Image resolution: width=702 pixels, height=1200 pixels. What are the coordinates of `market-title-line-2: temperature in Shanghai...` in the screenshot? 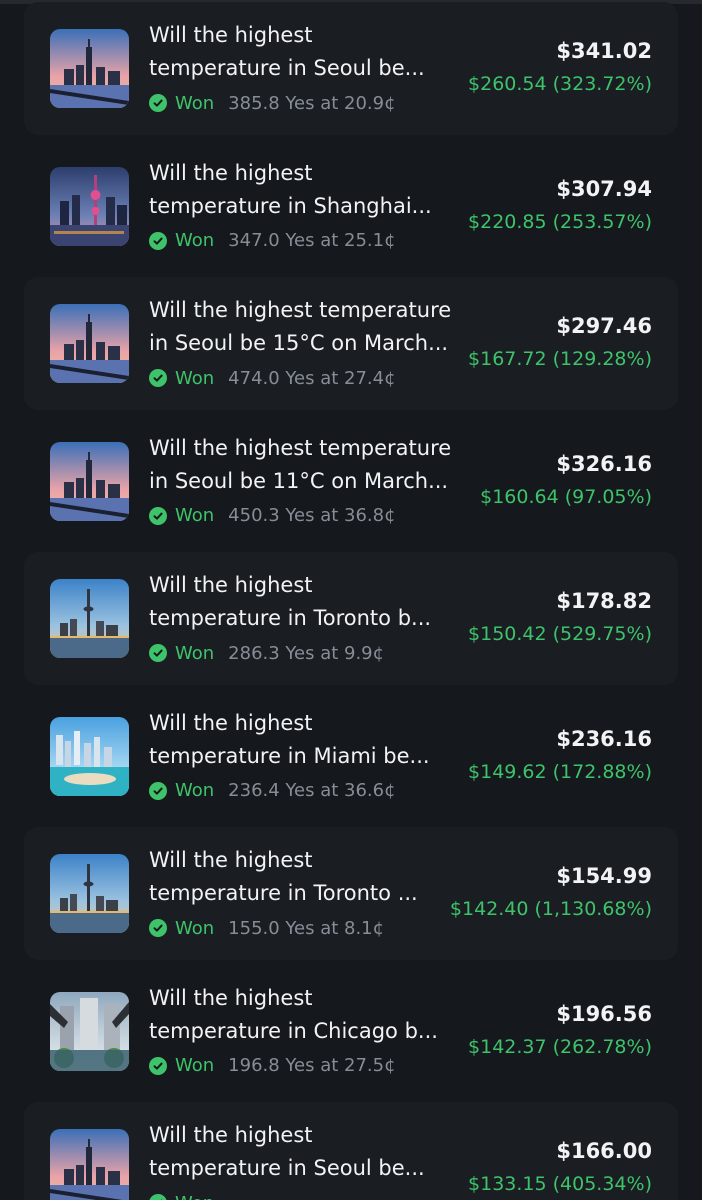 It's located at (290, 205).